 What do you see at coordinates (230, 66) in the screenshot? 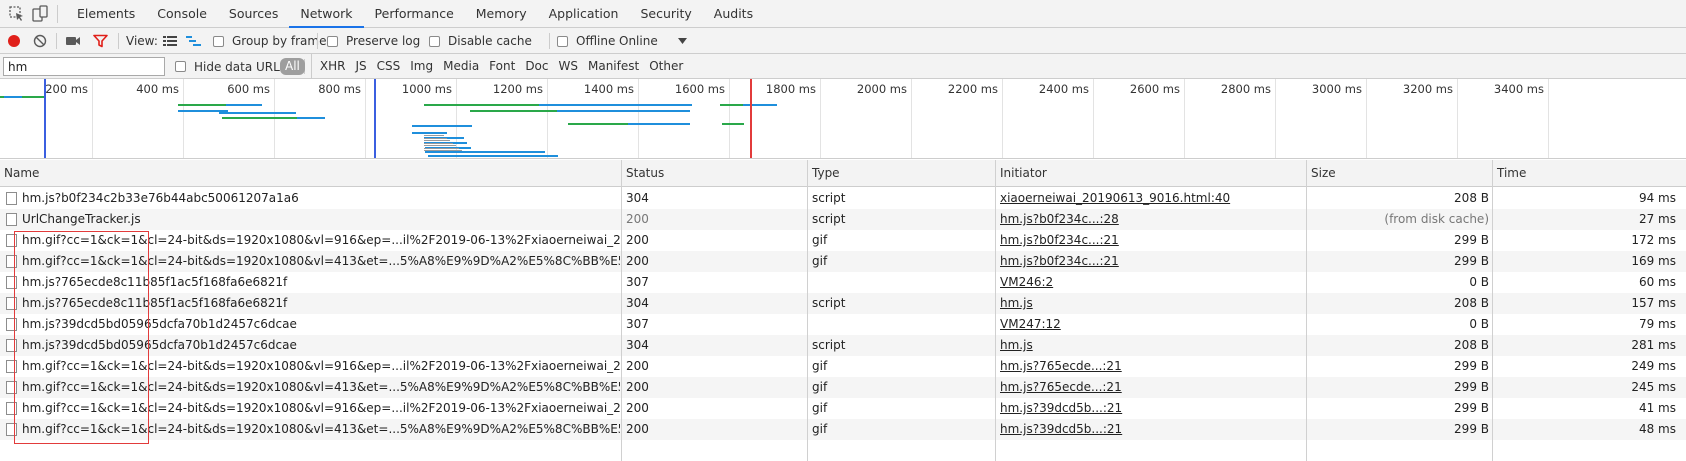
I see `hide-data-urls-checkbox: Hide data URLs` at bounding box center [230, 66].